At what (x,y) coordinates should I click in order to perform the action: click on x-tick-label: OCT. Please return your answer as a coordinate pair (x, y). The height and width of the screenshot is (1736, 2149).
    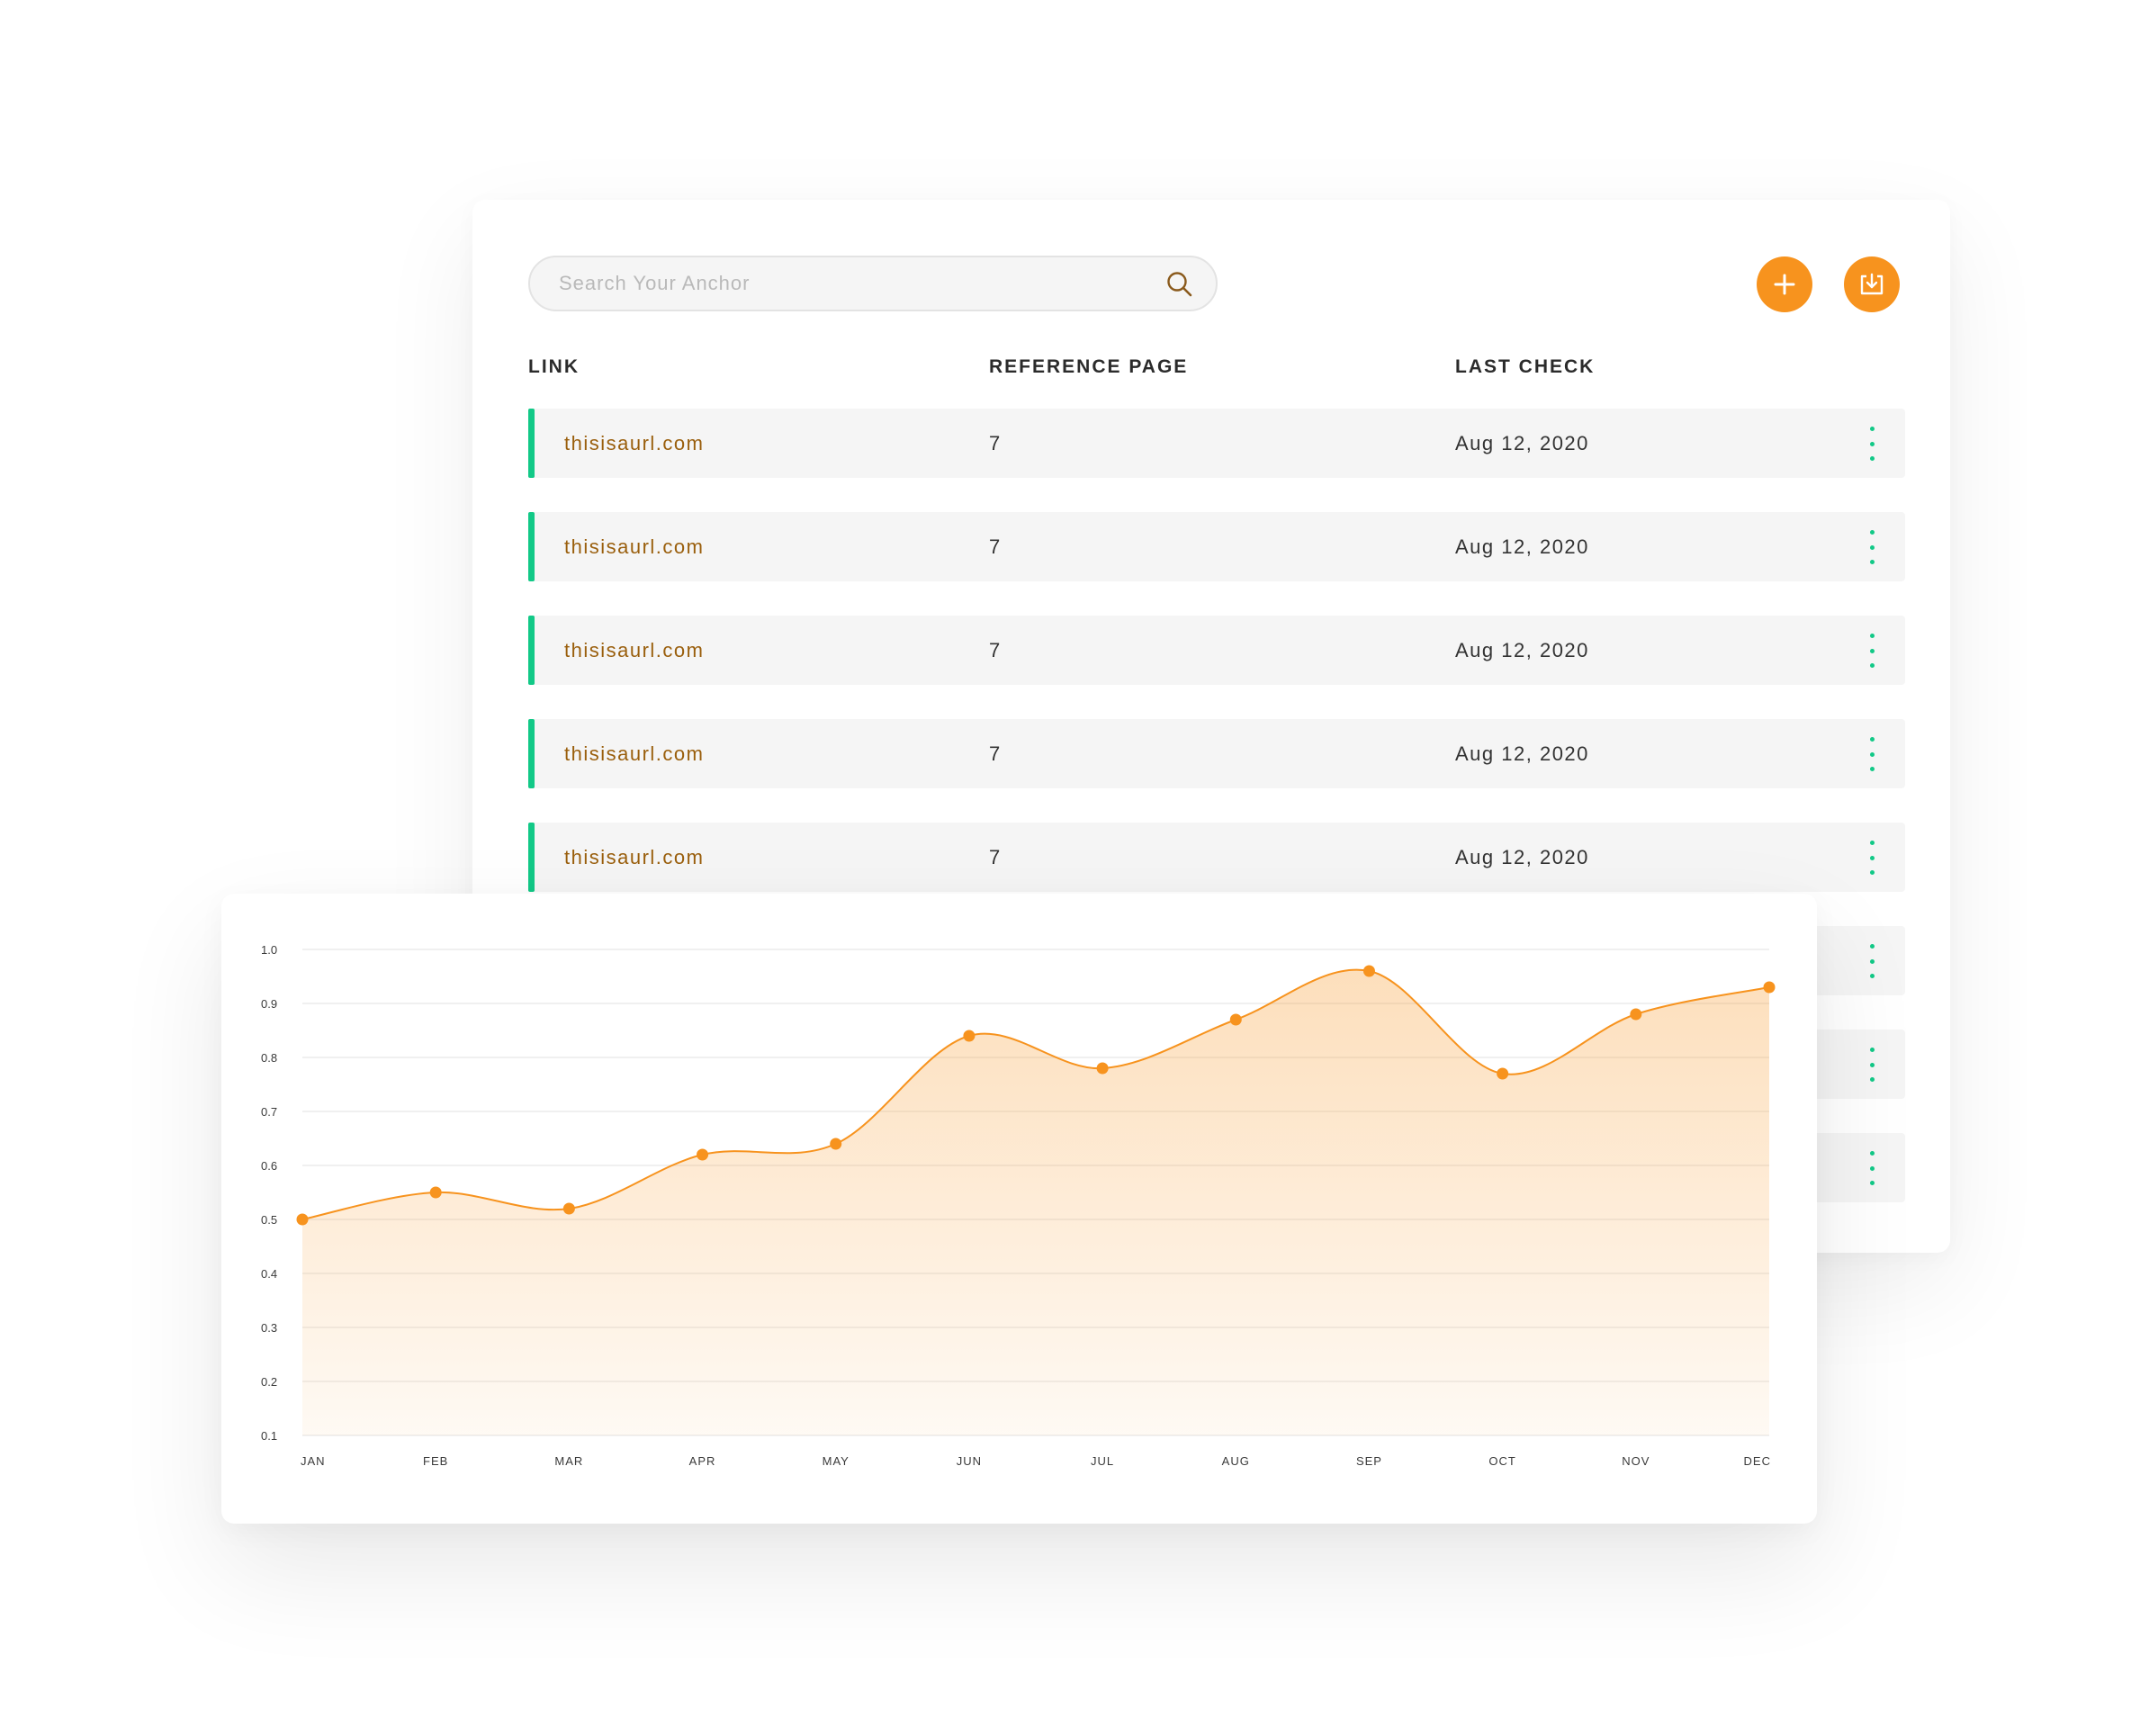
    Looking at the image, I should click on (1501, 1461).